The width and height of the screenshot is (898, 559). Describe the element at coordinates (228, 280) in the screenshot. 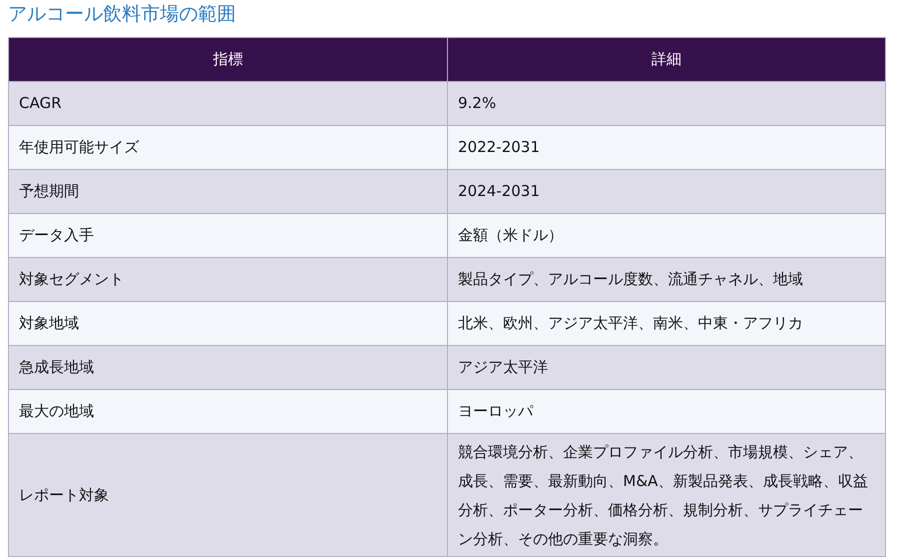

I see `table-cell: 対象セグメント` at that location.